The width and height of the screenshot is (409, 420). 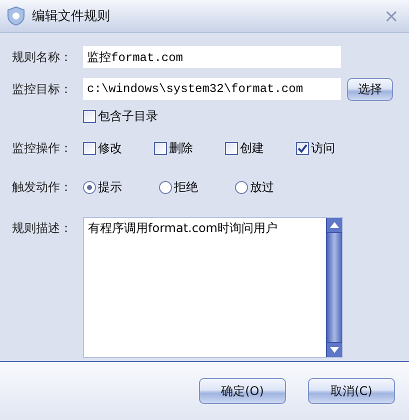 What do you see at coordinates (212, 57) in the screenshot?
I see `input-field: 监控format.com` at bounding box center [212, 57].